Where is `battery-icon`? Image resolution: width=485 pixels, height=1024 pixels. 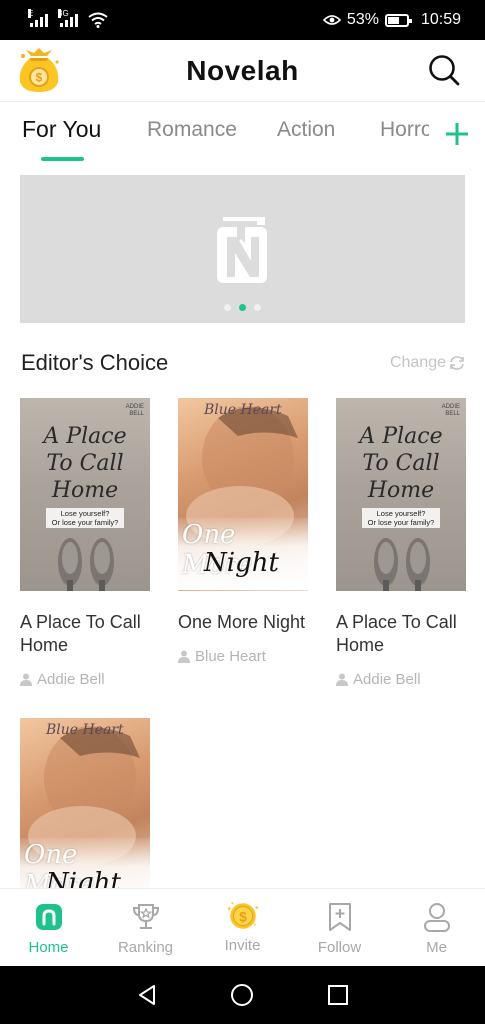 battery-icon is located at coordinates (398, 20).